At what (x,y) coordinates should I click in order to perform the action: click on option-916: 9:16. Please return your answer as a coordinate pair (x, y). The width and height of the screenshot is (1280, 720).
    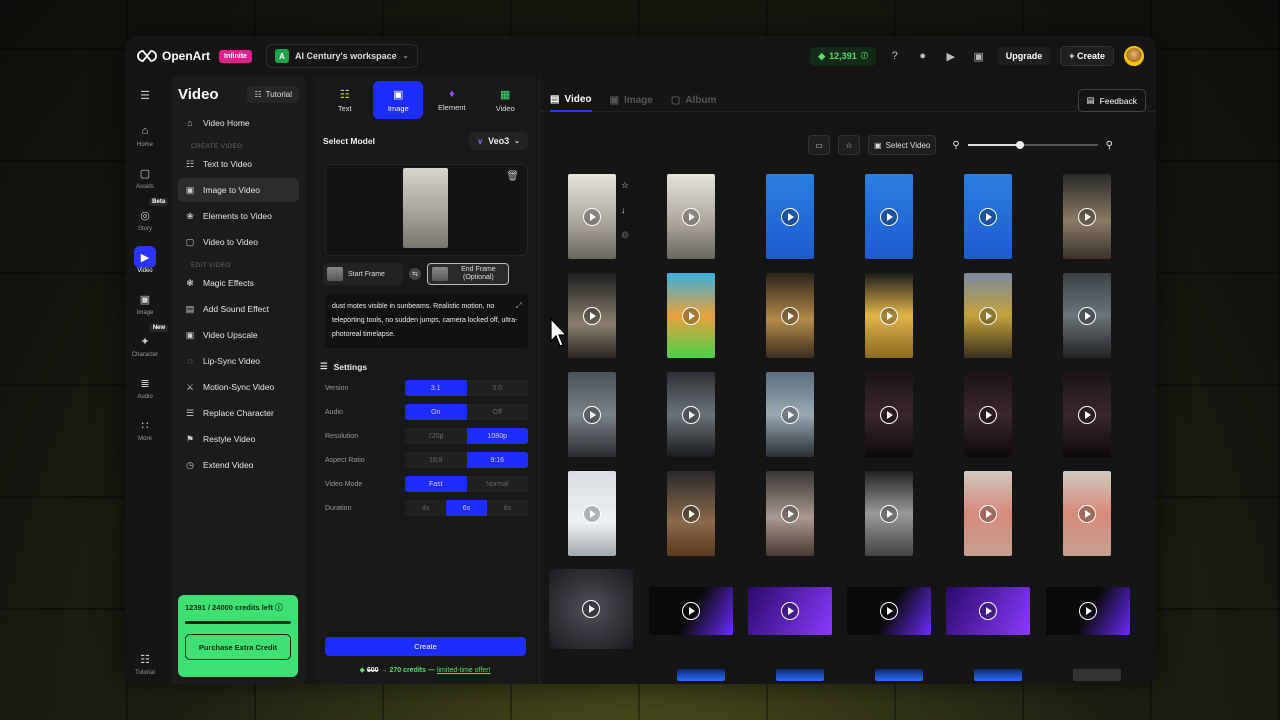
    Looking at the image, I should click on (497, 460).